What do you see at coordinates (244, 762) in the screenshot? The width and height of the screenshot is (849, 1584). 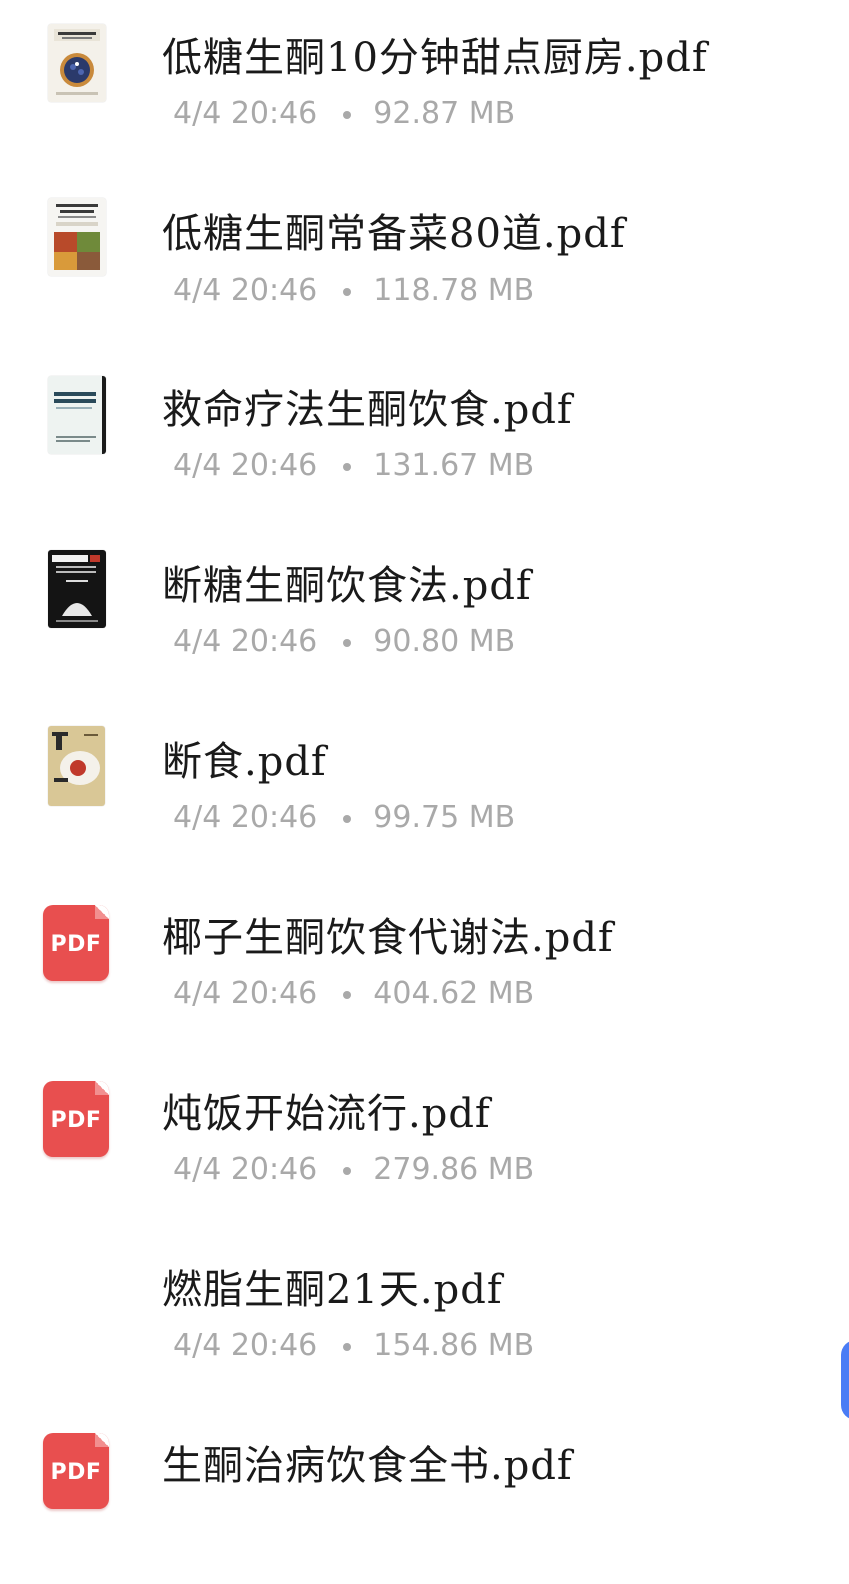 I see `file-name: 断食.pdf` at bounding box center [244, 762].